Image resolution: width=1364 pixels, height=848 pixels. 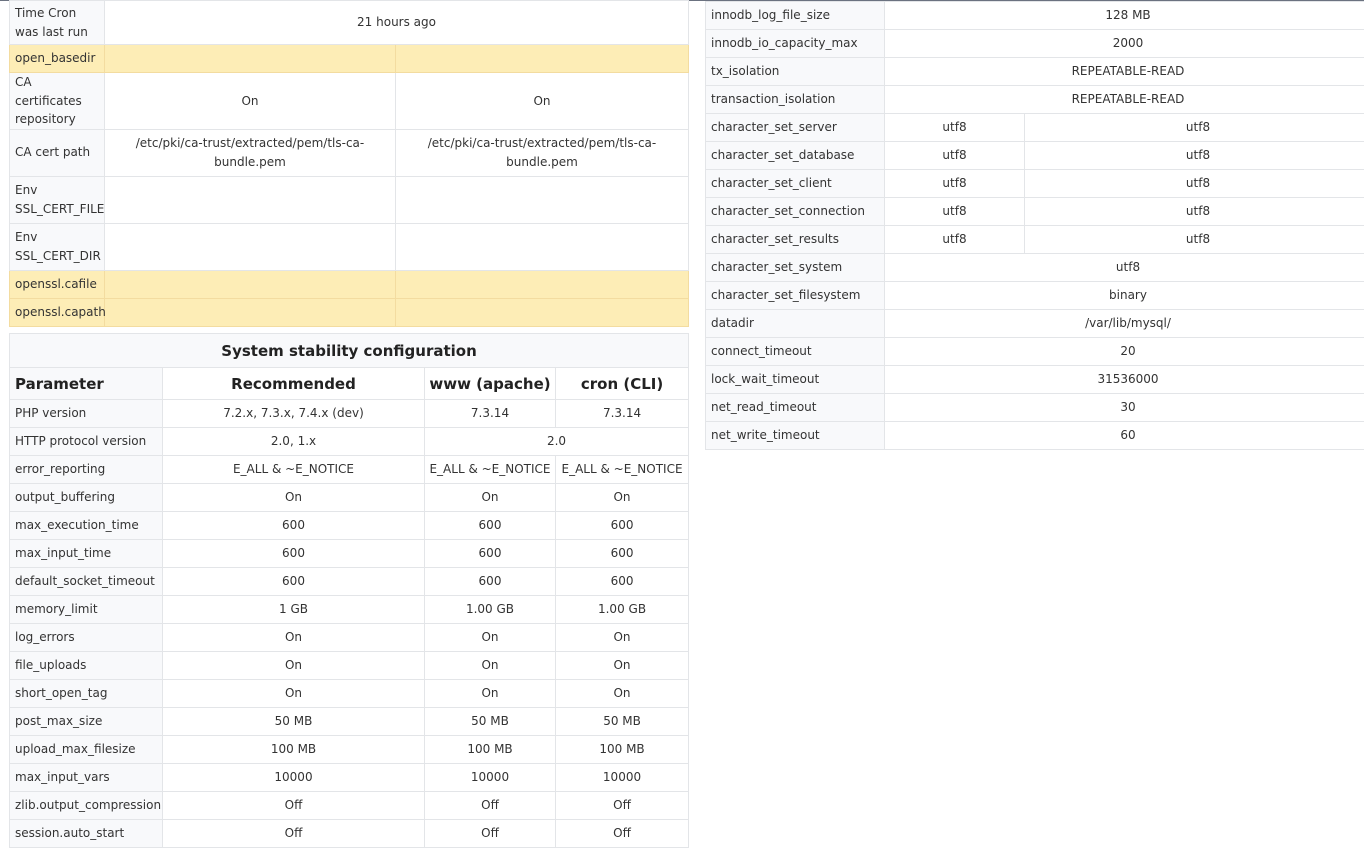 I want to click on table-row: character_set_connectionutf8utf8, so click(x=1035, y=212).